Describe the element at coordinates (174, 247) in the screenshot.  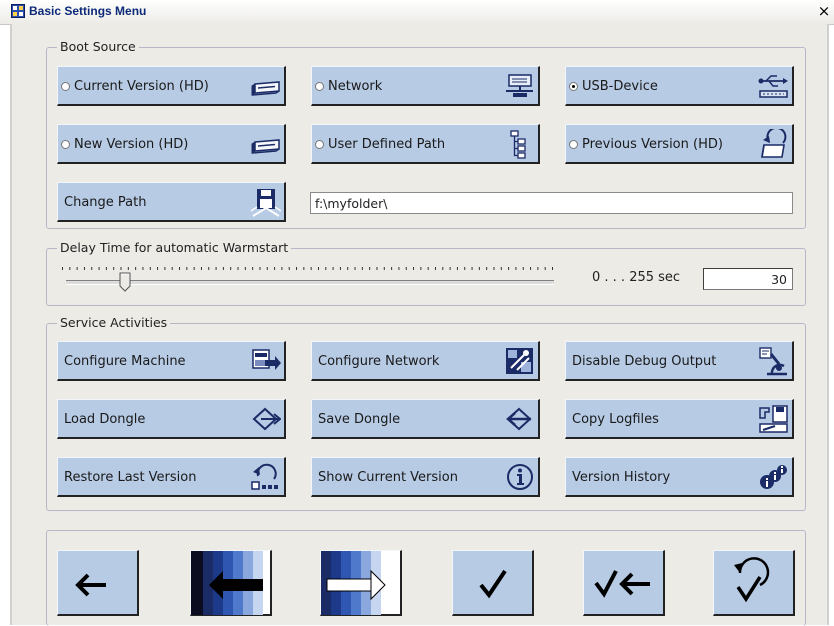
I see `delay-time-label: Delay Time for automatic Warmstart` at that location.